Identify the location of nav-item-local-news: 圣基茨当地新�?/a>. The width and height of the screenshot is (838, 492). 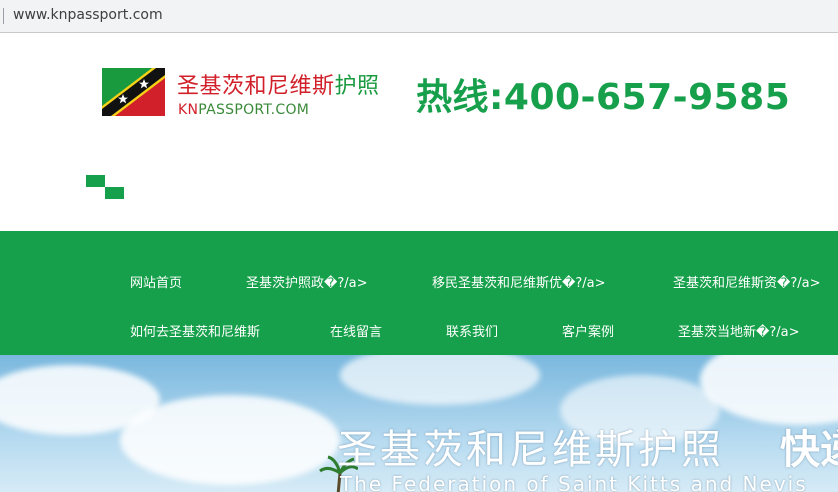
(738, 330).